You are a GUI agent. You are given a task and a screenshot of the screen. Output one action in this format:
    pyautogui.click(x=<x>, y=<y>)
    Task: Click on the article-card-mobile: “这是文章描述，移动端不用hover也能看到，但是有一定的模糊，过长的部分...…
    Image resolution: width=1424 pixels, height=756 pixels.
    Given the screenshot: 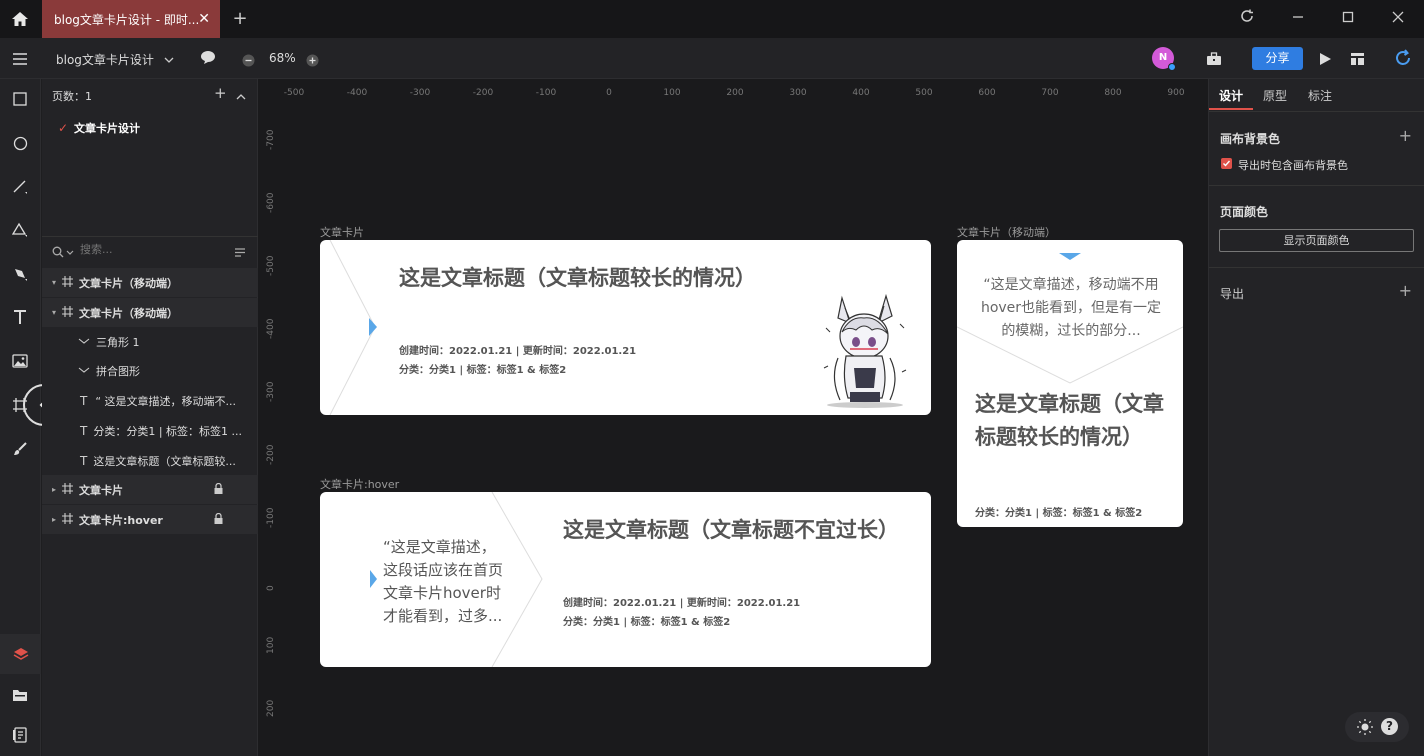 What is the action you would take?
    pyautogui.click(x=1070, y=383)
    